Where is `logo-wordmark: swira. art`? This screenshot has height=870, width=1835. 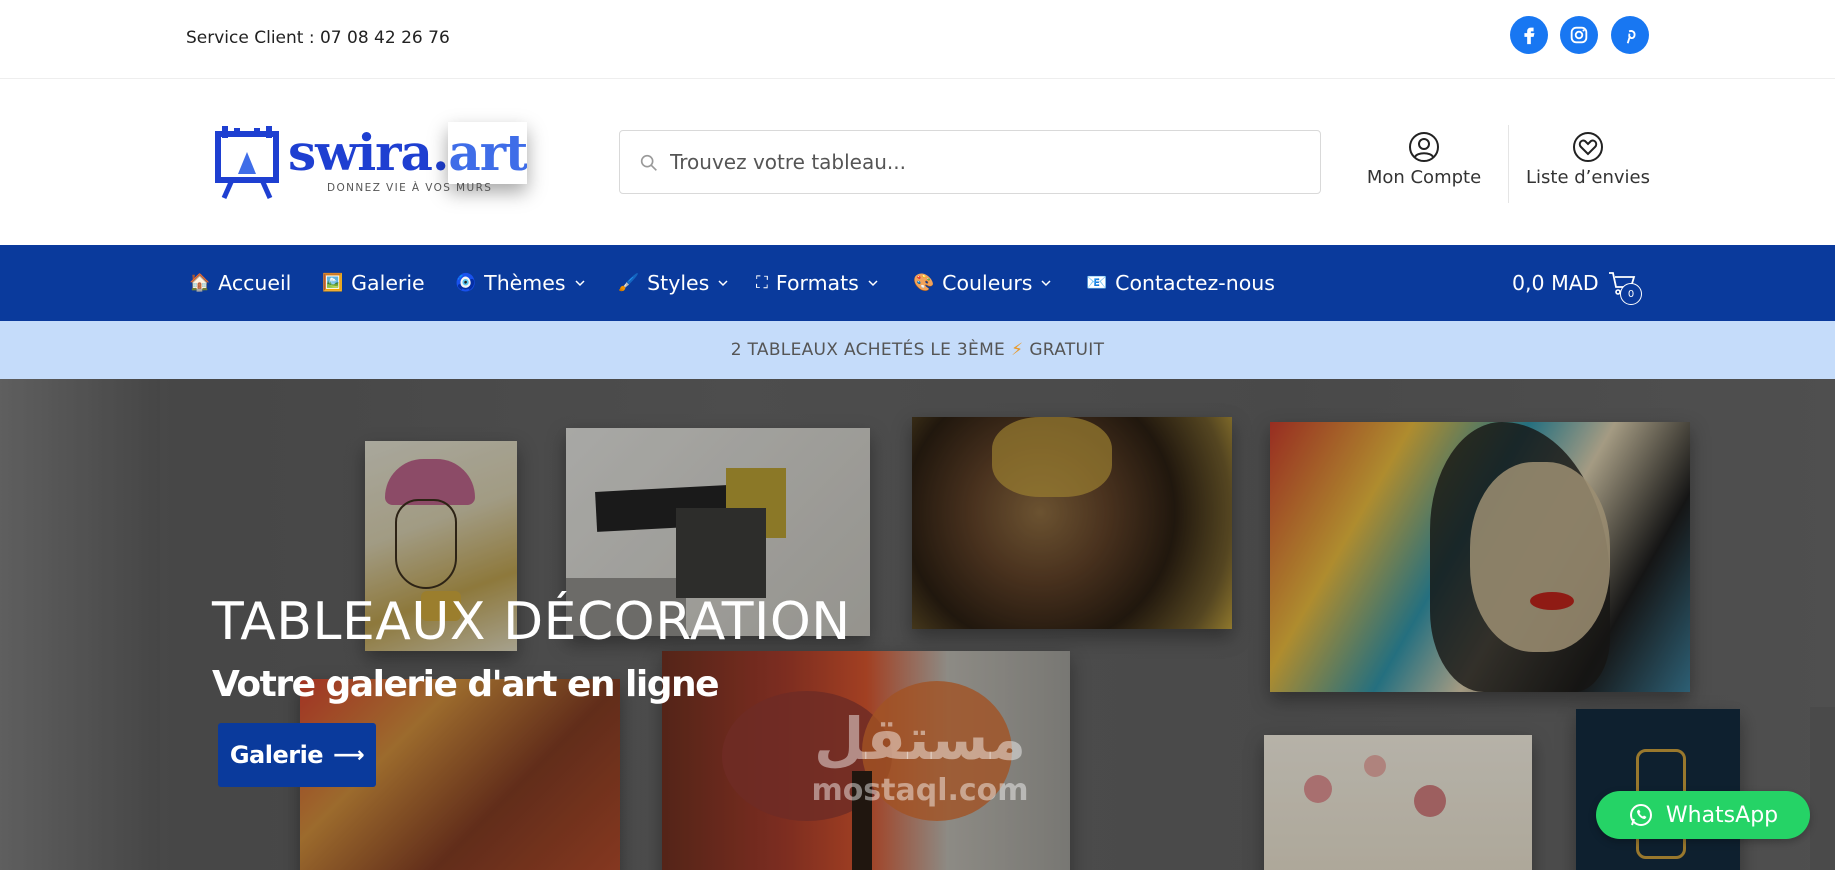
logo-wordmark: swira. art is located at coordinates (407, 153).